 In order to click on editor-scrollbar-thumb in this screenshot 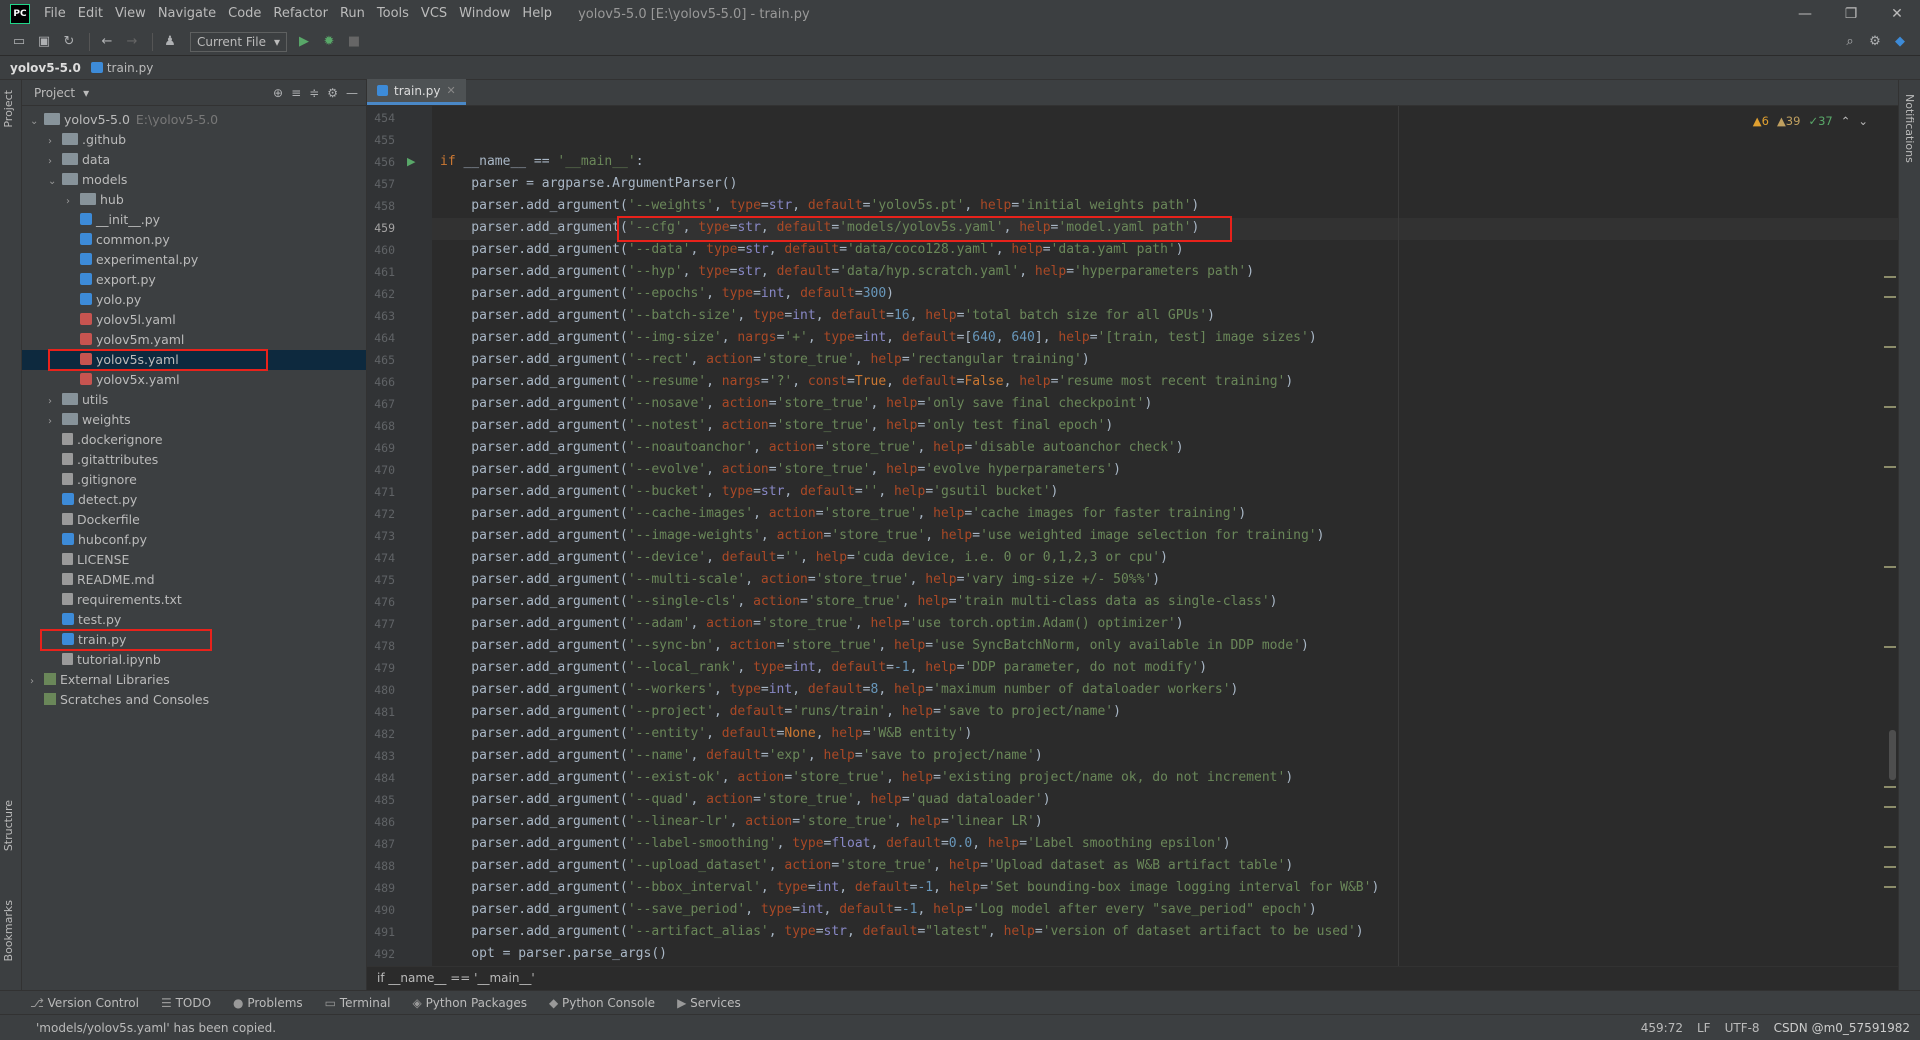, I will do `click(1892, 755)`.